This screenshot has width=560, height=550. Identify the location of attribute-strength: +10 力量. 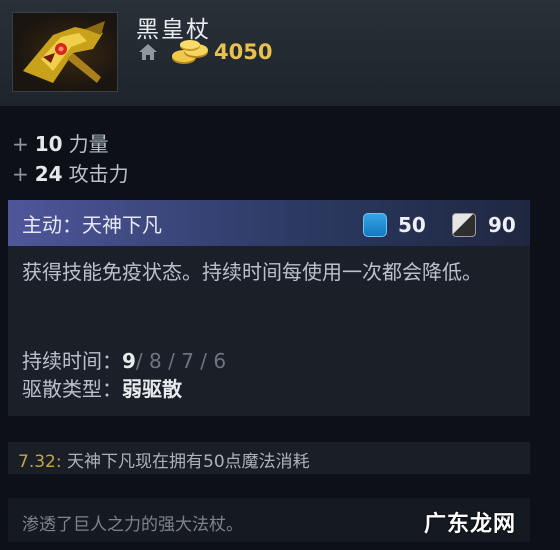
(60, 142).